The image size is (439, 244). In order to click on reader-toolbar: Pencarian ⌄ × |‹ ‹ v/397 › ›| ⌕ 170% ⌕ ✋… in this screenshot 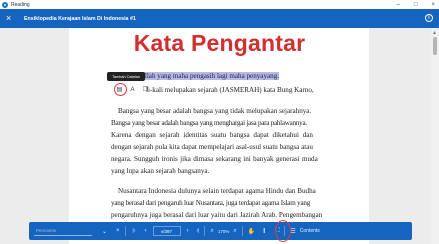, I will do `click(220, 231)`.